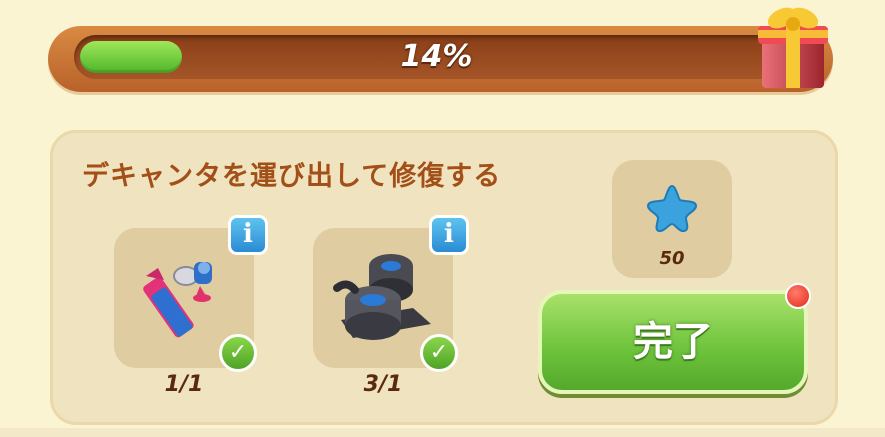 The image size is (885, 437). What do you see at coordinates (184, 384) in the screenshot?
I see `item-count-1: 1/1` at bounding box center [184, 384].